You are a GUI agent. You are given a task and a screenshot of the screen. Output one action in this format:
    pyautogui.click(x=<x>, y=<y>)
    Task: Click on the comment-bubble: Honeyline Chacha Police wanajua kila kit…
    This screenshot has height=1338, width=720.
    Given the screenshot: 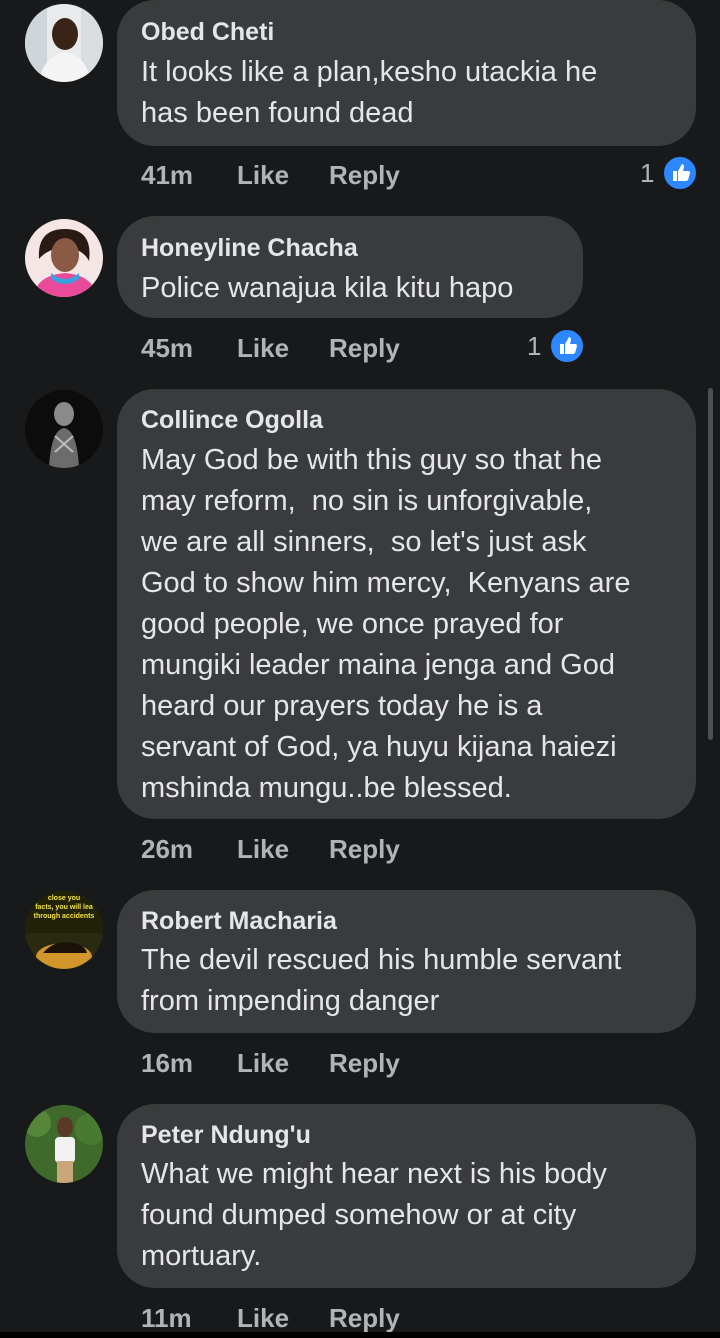 What is the action you would take?
    pyautogui.click(x=350, y=267)
    